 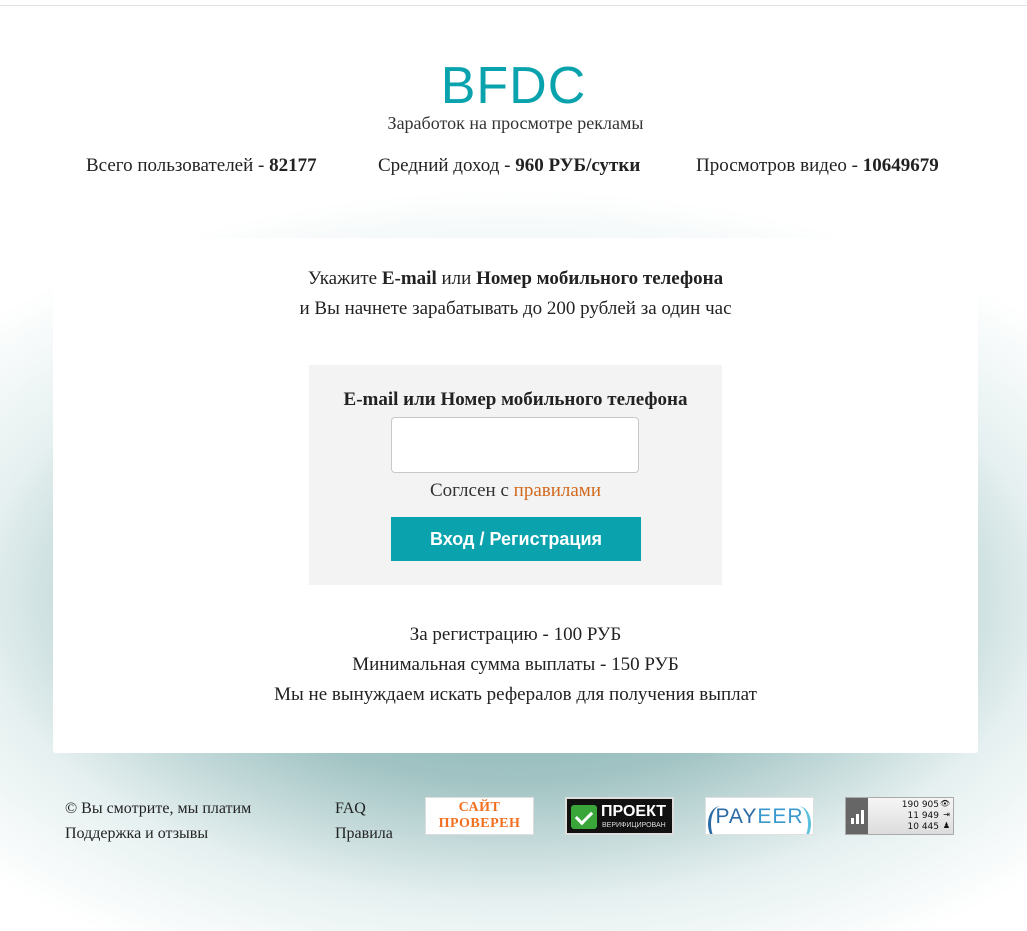 I want to click on payeer-logo-part2: EER, so click(x=780, y=816).